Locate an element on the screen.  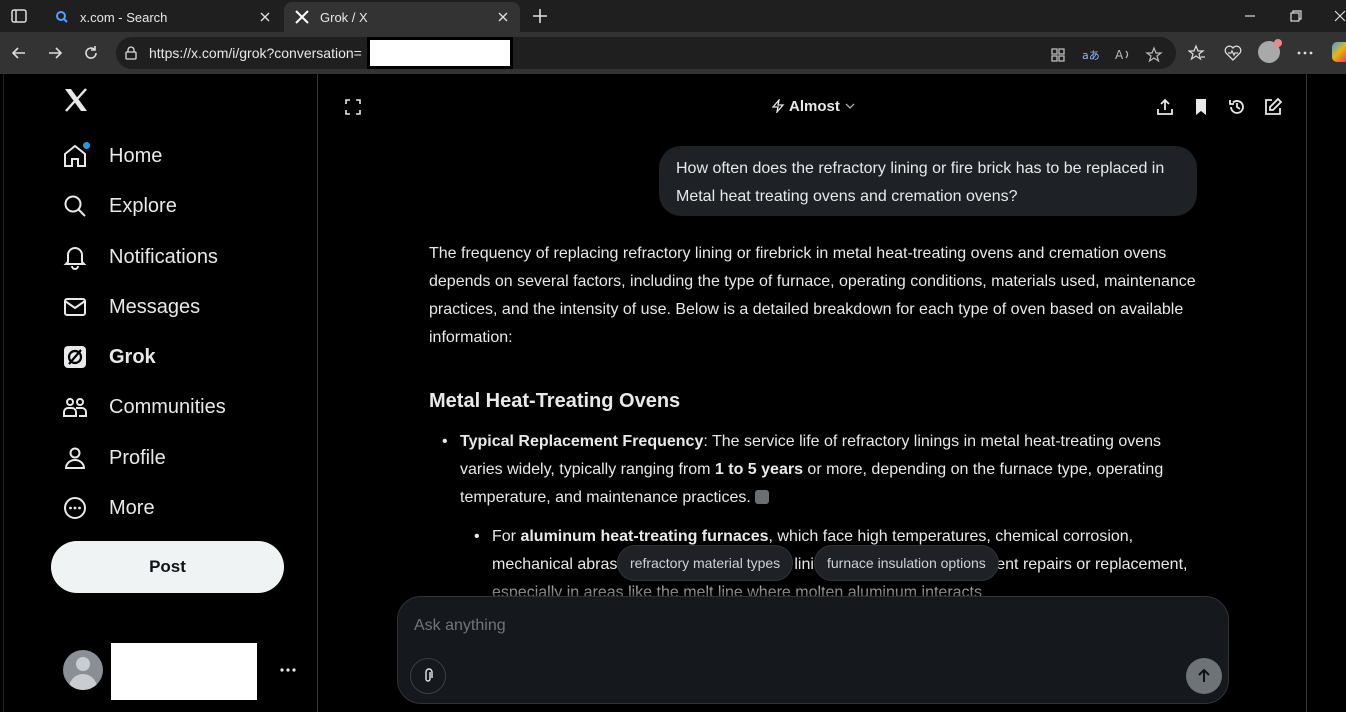
settings-more-icon is located at coordinates (1305, 53).